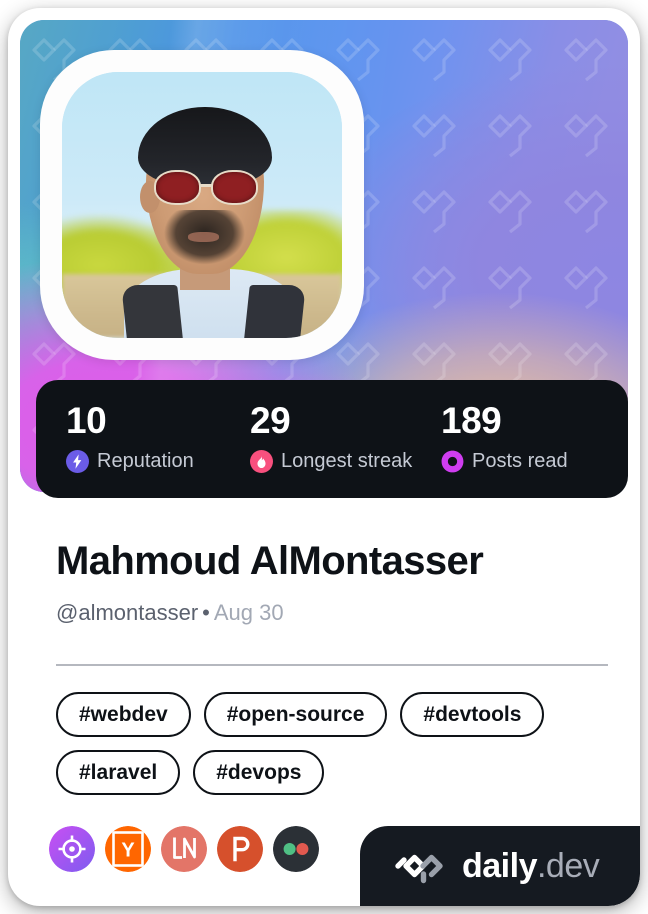  I want to click on brand-tld: .dev, so click(568, 865).